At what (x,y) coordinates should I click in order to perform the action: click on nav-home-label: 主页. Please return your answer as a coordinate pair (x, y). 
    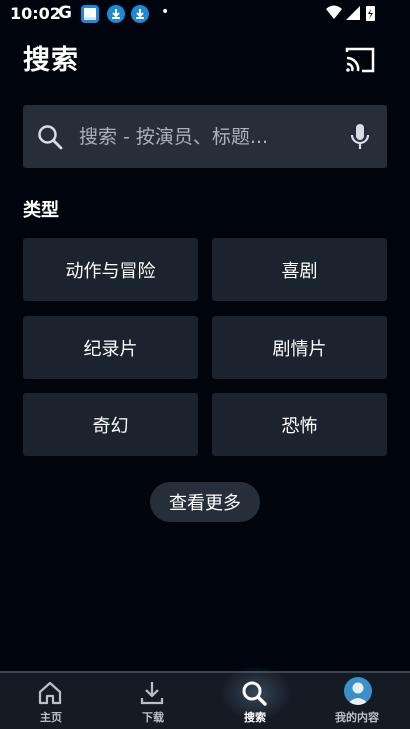
    Looking at the image, I should click on (51, 717).